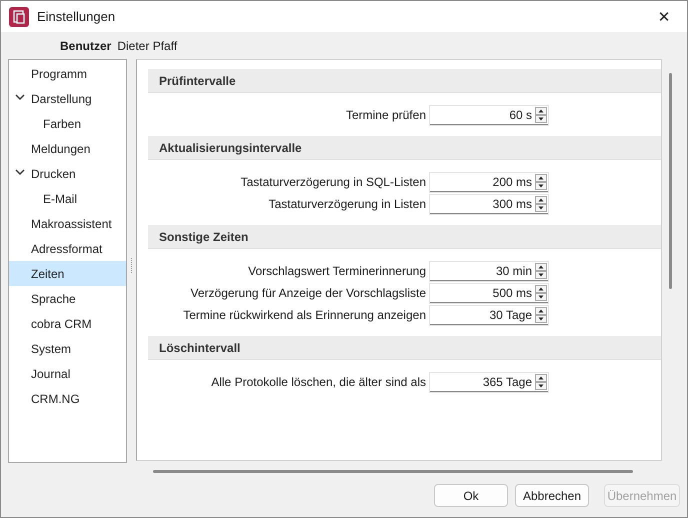 This screenshot has height=518, width=688. What do you see at coordinates (67, 98) in the screenshot?
I see `sidebar-item: Darstellung` at bounding box center [67, 98].